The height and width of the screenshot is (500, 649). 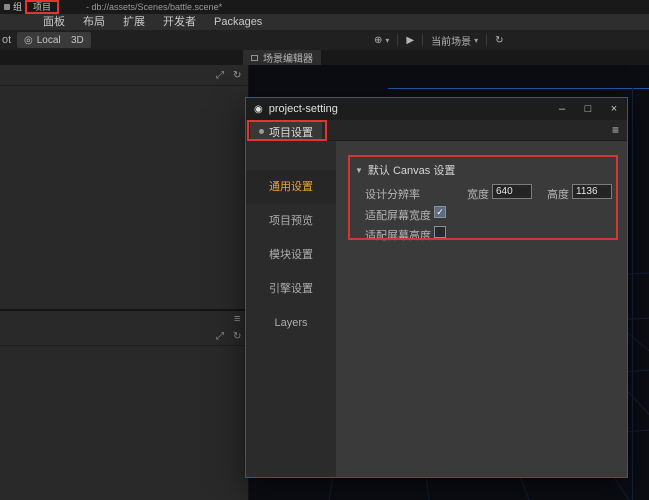 What do you see at coordinates (28, 40) in the screenshot?
I see `globe-icon: ◎` at bounding box center [28, 40].